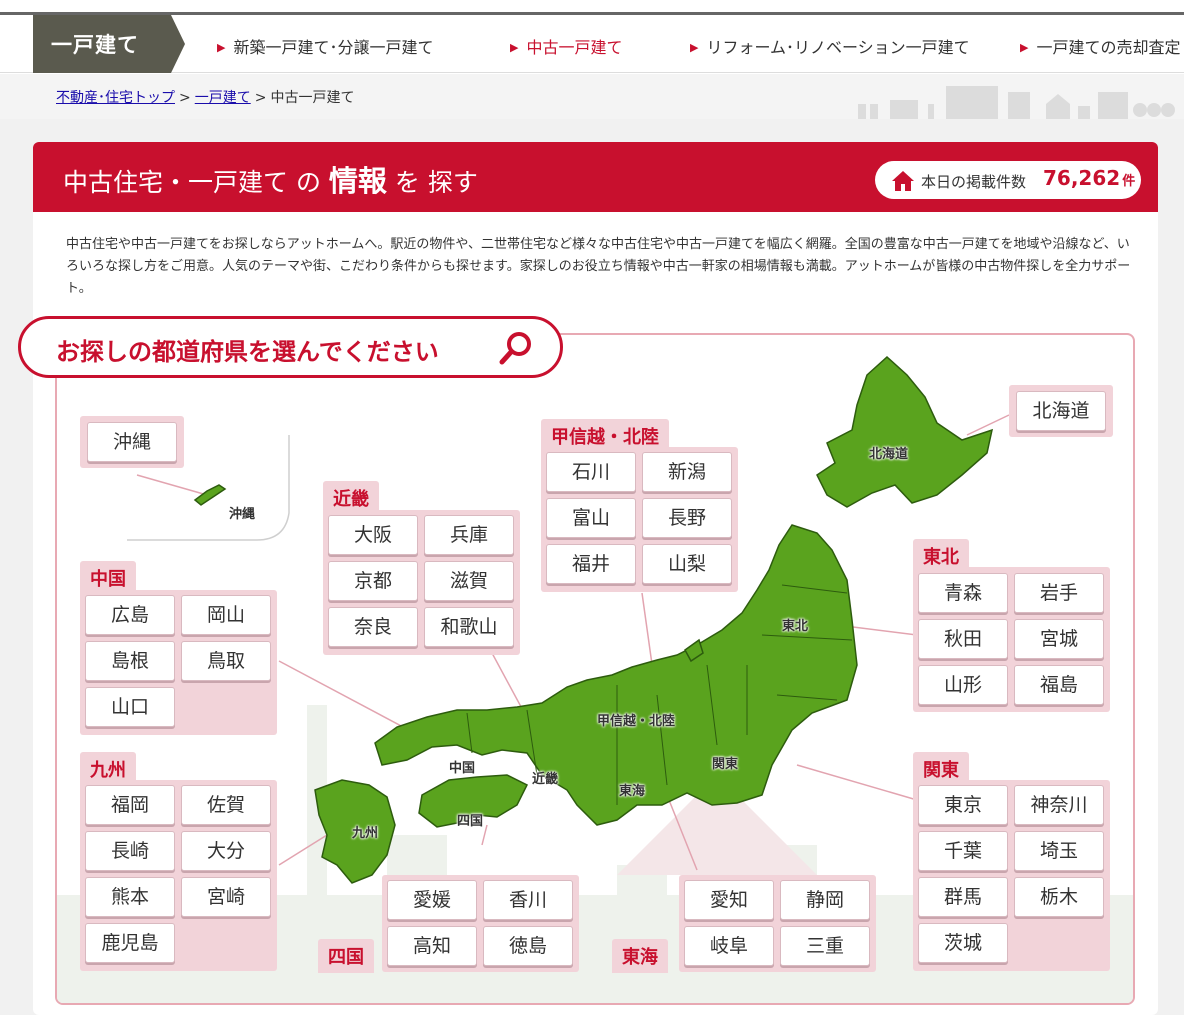 The image size is (1184, 1015). What do you see at coordinates (226, 615) in the screenshot?
I see `pref-button-okayama: 岡山` at bounding box center [226, 615].